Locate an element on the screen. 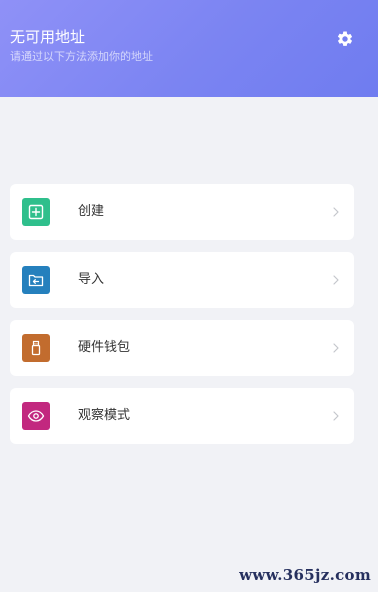  menu-item-create: 创建 is located at coordinates (182, 212).